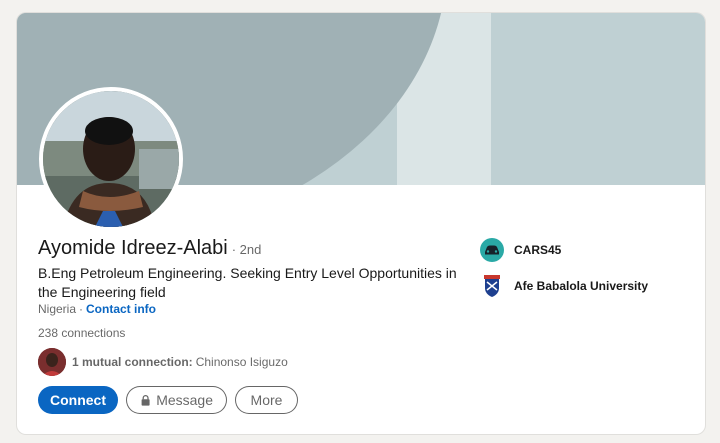 Image resolution: width=720 pixels, height=443 pixels. I want to click on message-button: Message, so click(176, 400).